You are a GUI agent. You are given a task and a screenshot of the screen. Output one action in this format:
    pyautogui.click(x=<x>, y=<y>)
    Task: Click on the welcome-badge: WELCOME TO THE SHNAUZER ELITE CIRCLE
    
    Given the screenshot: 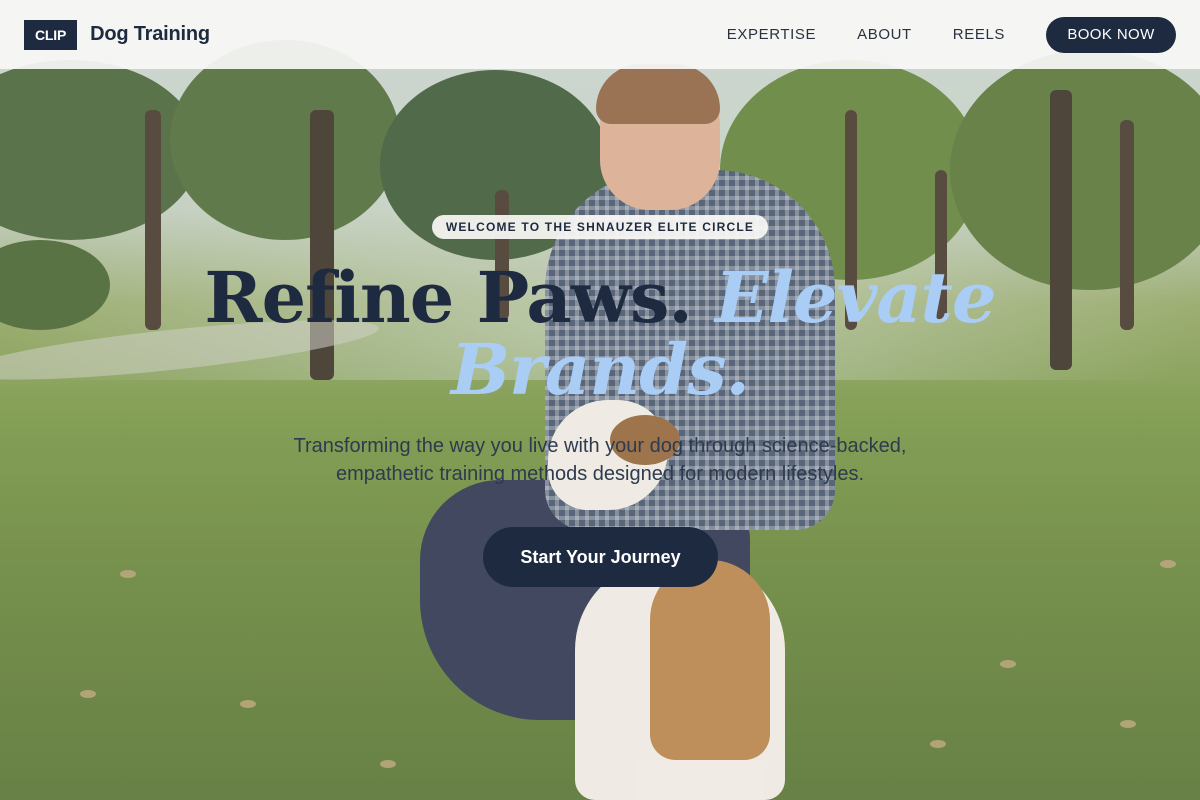 What is the action you would take?
    pyautogui.click(x=600, y=227)
    